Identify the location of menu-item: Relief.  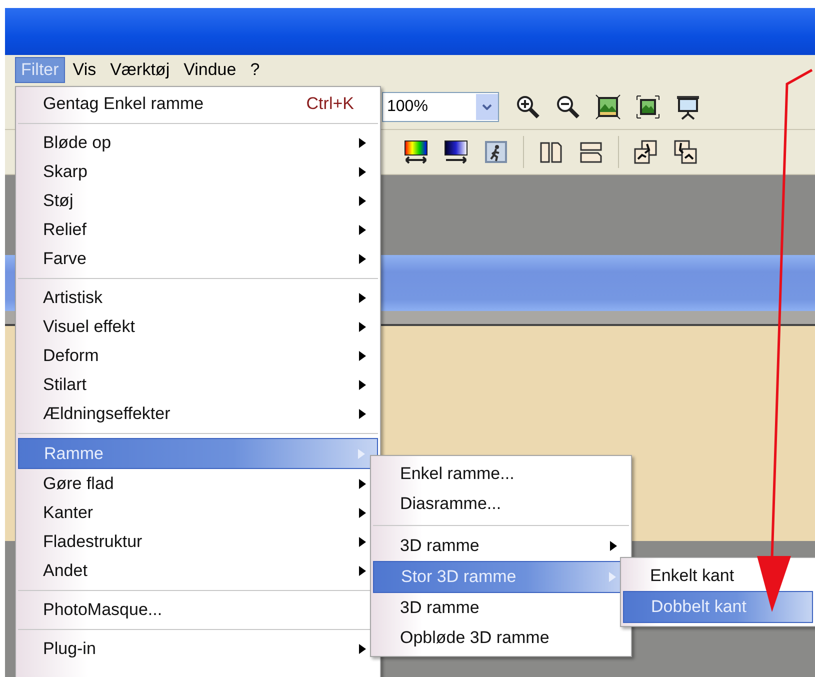
(198, 229).